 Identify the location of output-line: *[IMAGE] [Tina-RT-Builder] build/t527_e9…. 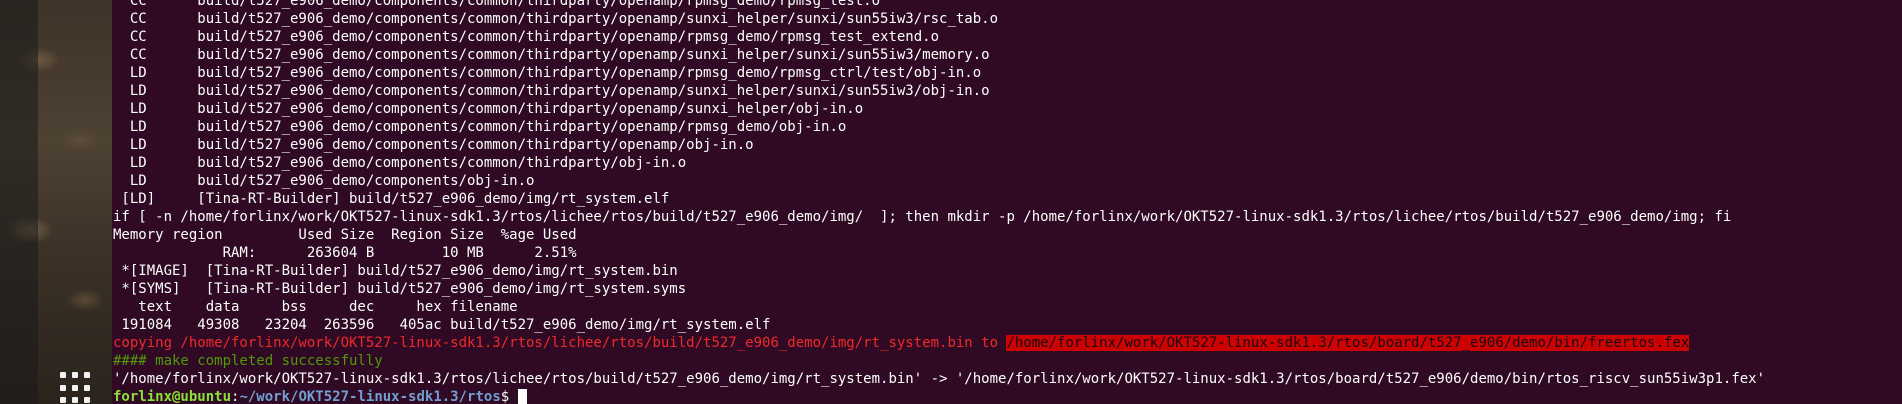
(395, 271).